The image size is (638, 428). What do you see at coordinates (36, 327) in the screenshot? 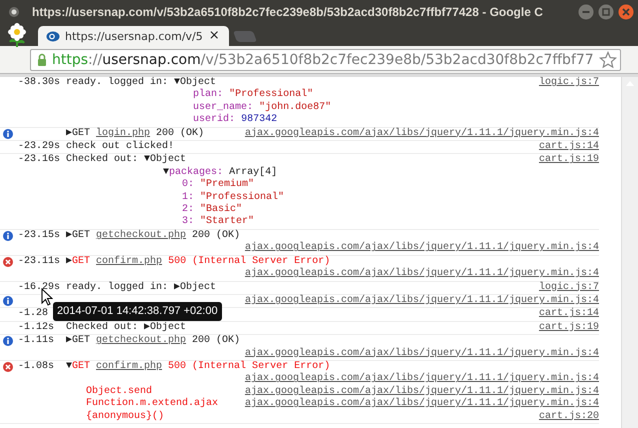
I see `timestamp: -1.12s` at bounding box center [36, 327].